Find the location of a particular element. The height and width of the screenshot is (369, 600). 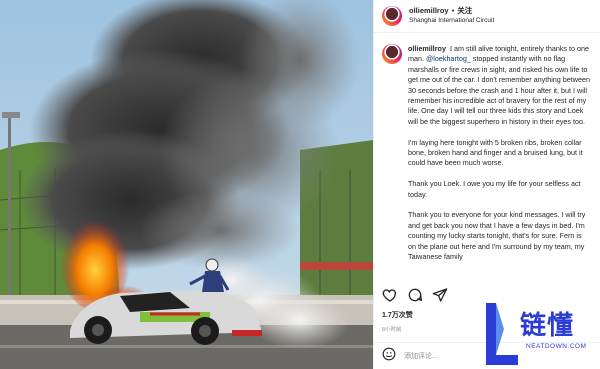

caption-avatar is located at coordinates (392, 54).